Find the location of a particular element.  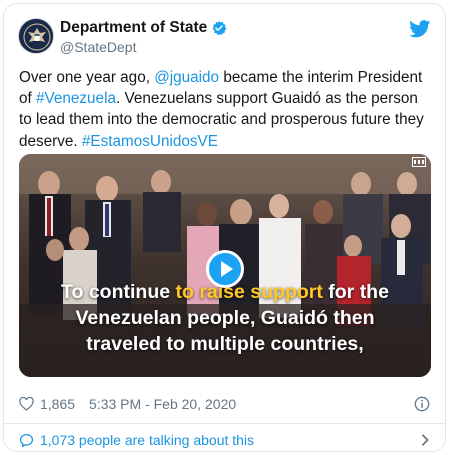

state-seal-icon is located at coordinates (36, 36).